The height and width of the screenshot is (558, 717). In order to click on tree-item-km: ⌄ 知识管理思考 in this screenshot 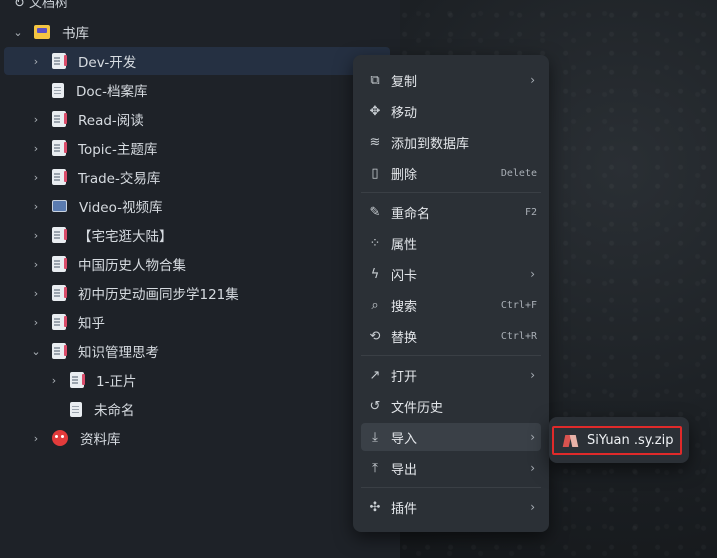, I will do `click(195, 351)`.